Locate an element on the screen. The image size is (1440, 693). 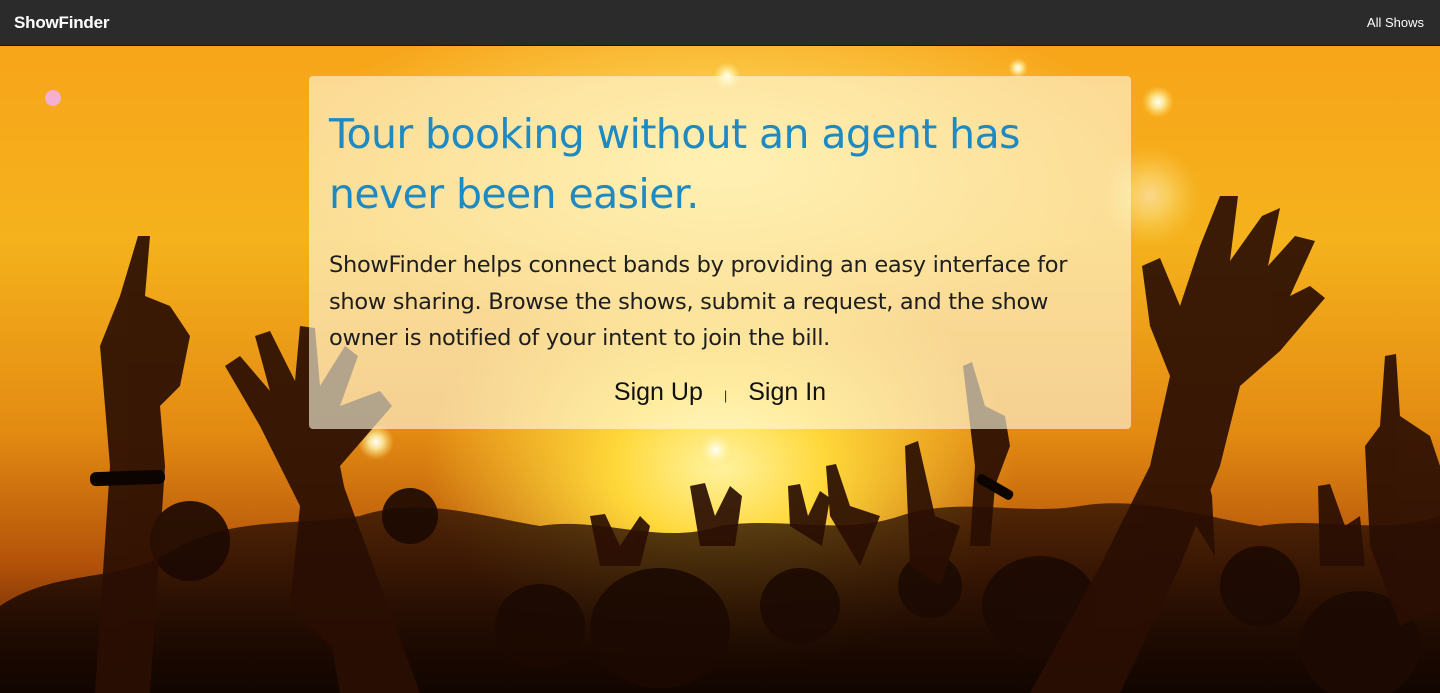
sign-in-link: Sign In is located at coordinates (787, 392).